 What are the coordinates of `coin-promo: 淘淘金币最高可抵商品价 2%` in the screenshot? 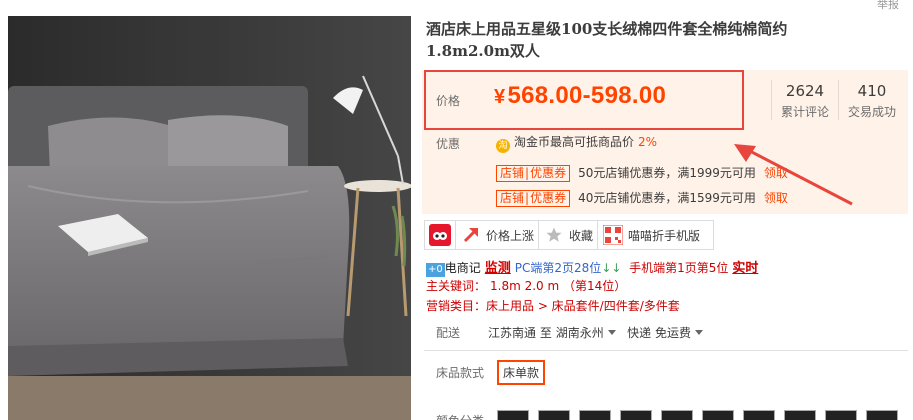 It's located at (576, 143).